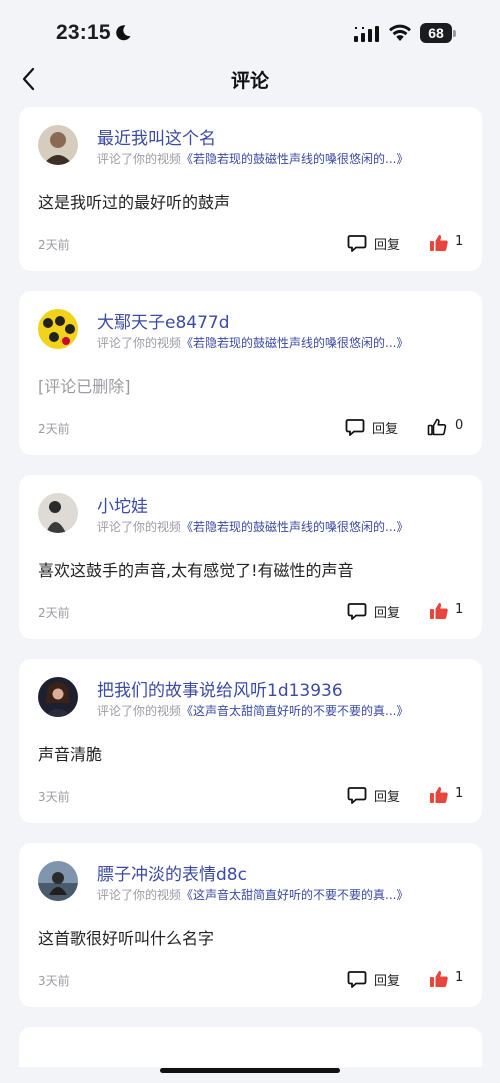 This screenshot has height=1083, width=500. What do you see at coordinates (156, 136) in the screenshot?
I see `username-link: 最近我叫这个名` at bounding box center [156, 136].